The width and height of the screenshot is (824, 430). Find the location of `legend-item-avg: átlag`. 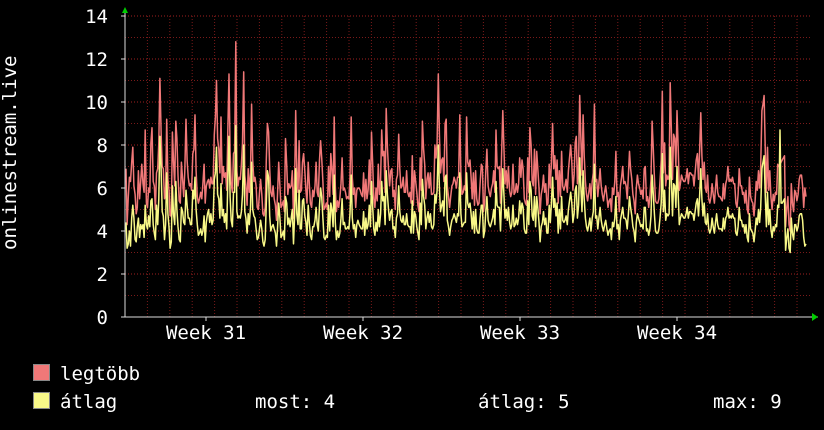

legend-item-avg: átlag is located at coordinates (75, 402).